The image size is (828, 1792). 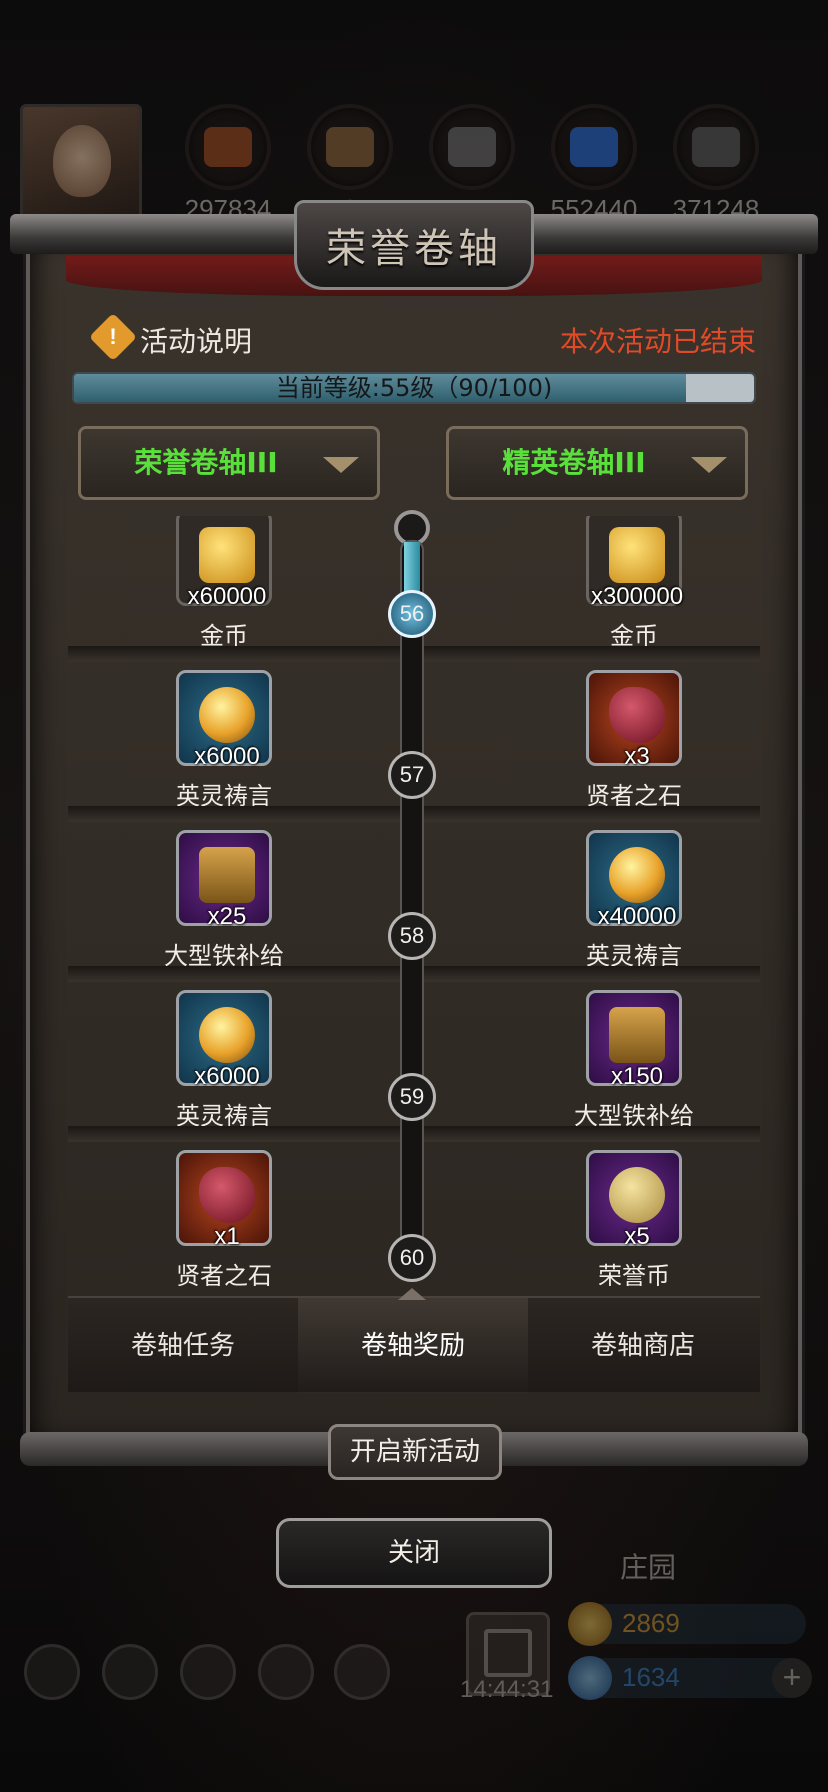 I want to click on gem-counter: 1634, so click(x=687, y=1678).